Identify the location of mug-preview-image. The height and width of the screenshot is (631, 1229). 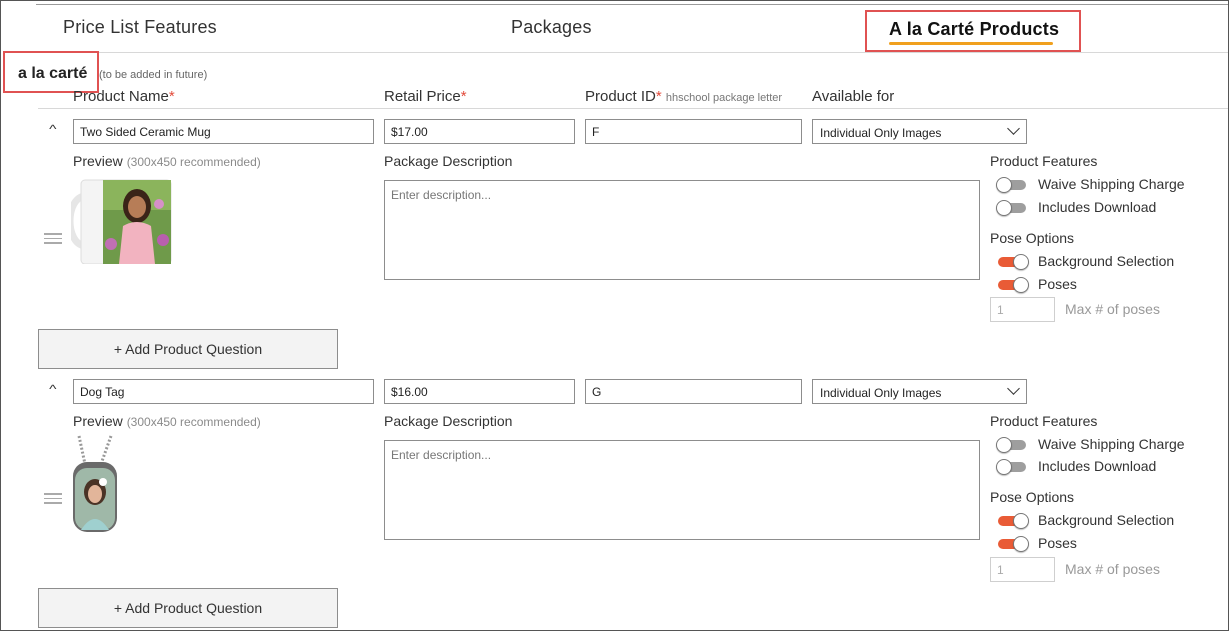
(123, 219).